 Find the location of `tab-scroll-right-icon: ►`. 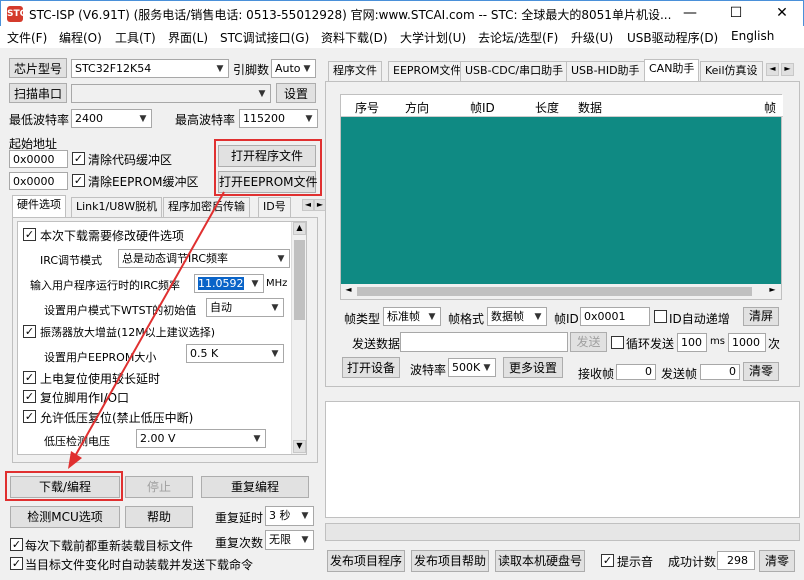

tab-scroll-right-icon: ► is located at coordinates (787, 69).